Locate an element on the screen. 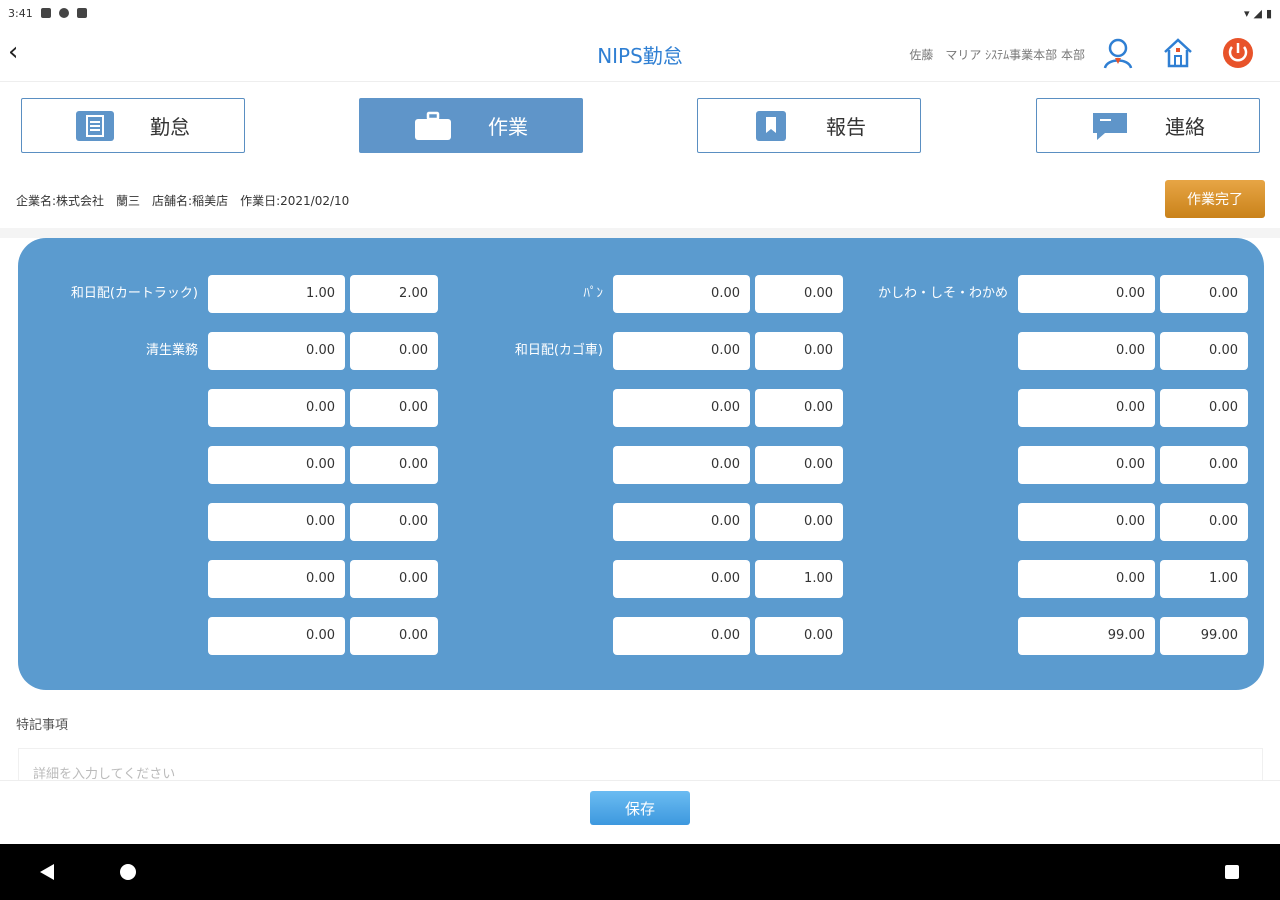 The width and height of the screenshot is (1280, 900). user-profile-icon is located at coordinates (1118, 53).